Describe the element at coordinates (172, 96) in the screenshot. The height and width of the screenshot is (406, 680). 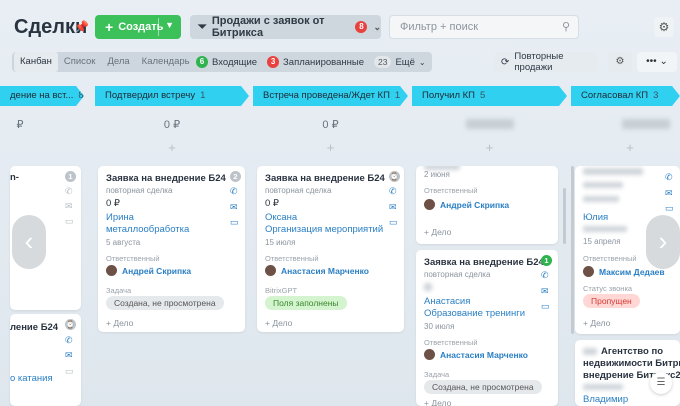
I see `column-header-1: Подтвердил встречу 1` at that location.